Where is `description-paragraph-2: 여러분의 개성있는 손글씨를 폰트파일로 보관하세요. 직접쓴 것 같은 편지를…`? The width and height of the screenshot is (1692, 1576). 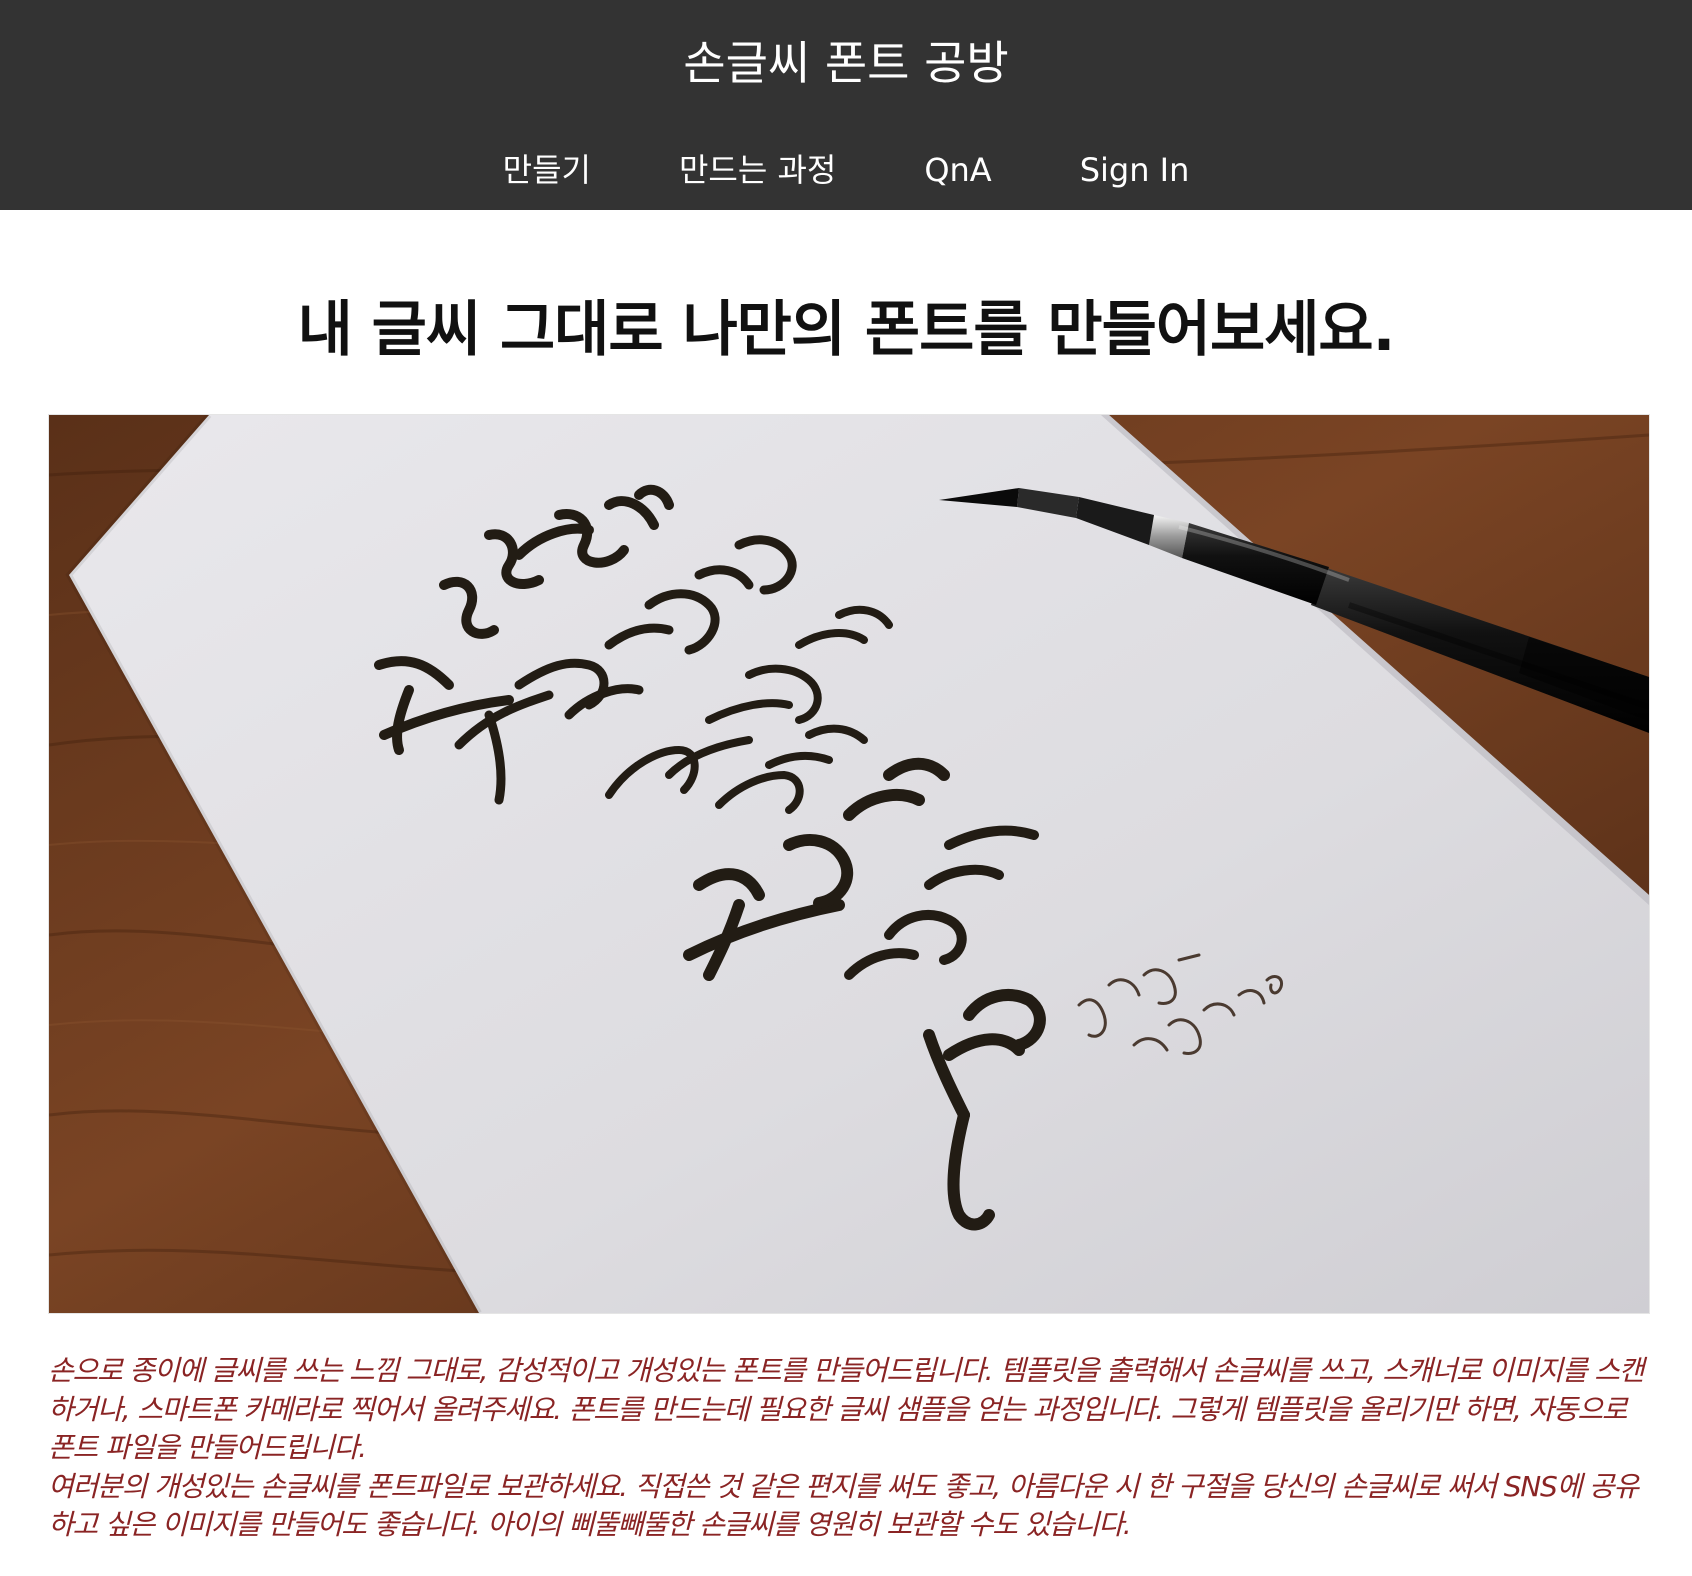 description-paragraph-2: 여러분의 개성있는 손글씨를 폰트파일로 보관하세요. 직접쓴 것 같은 편지를… is located at coordinates (843, 1505).